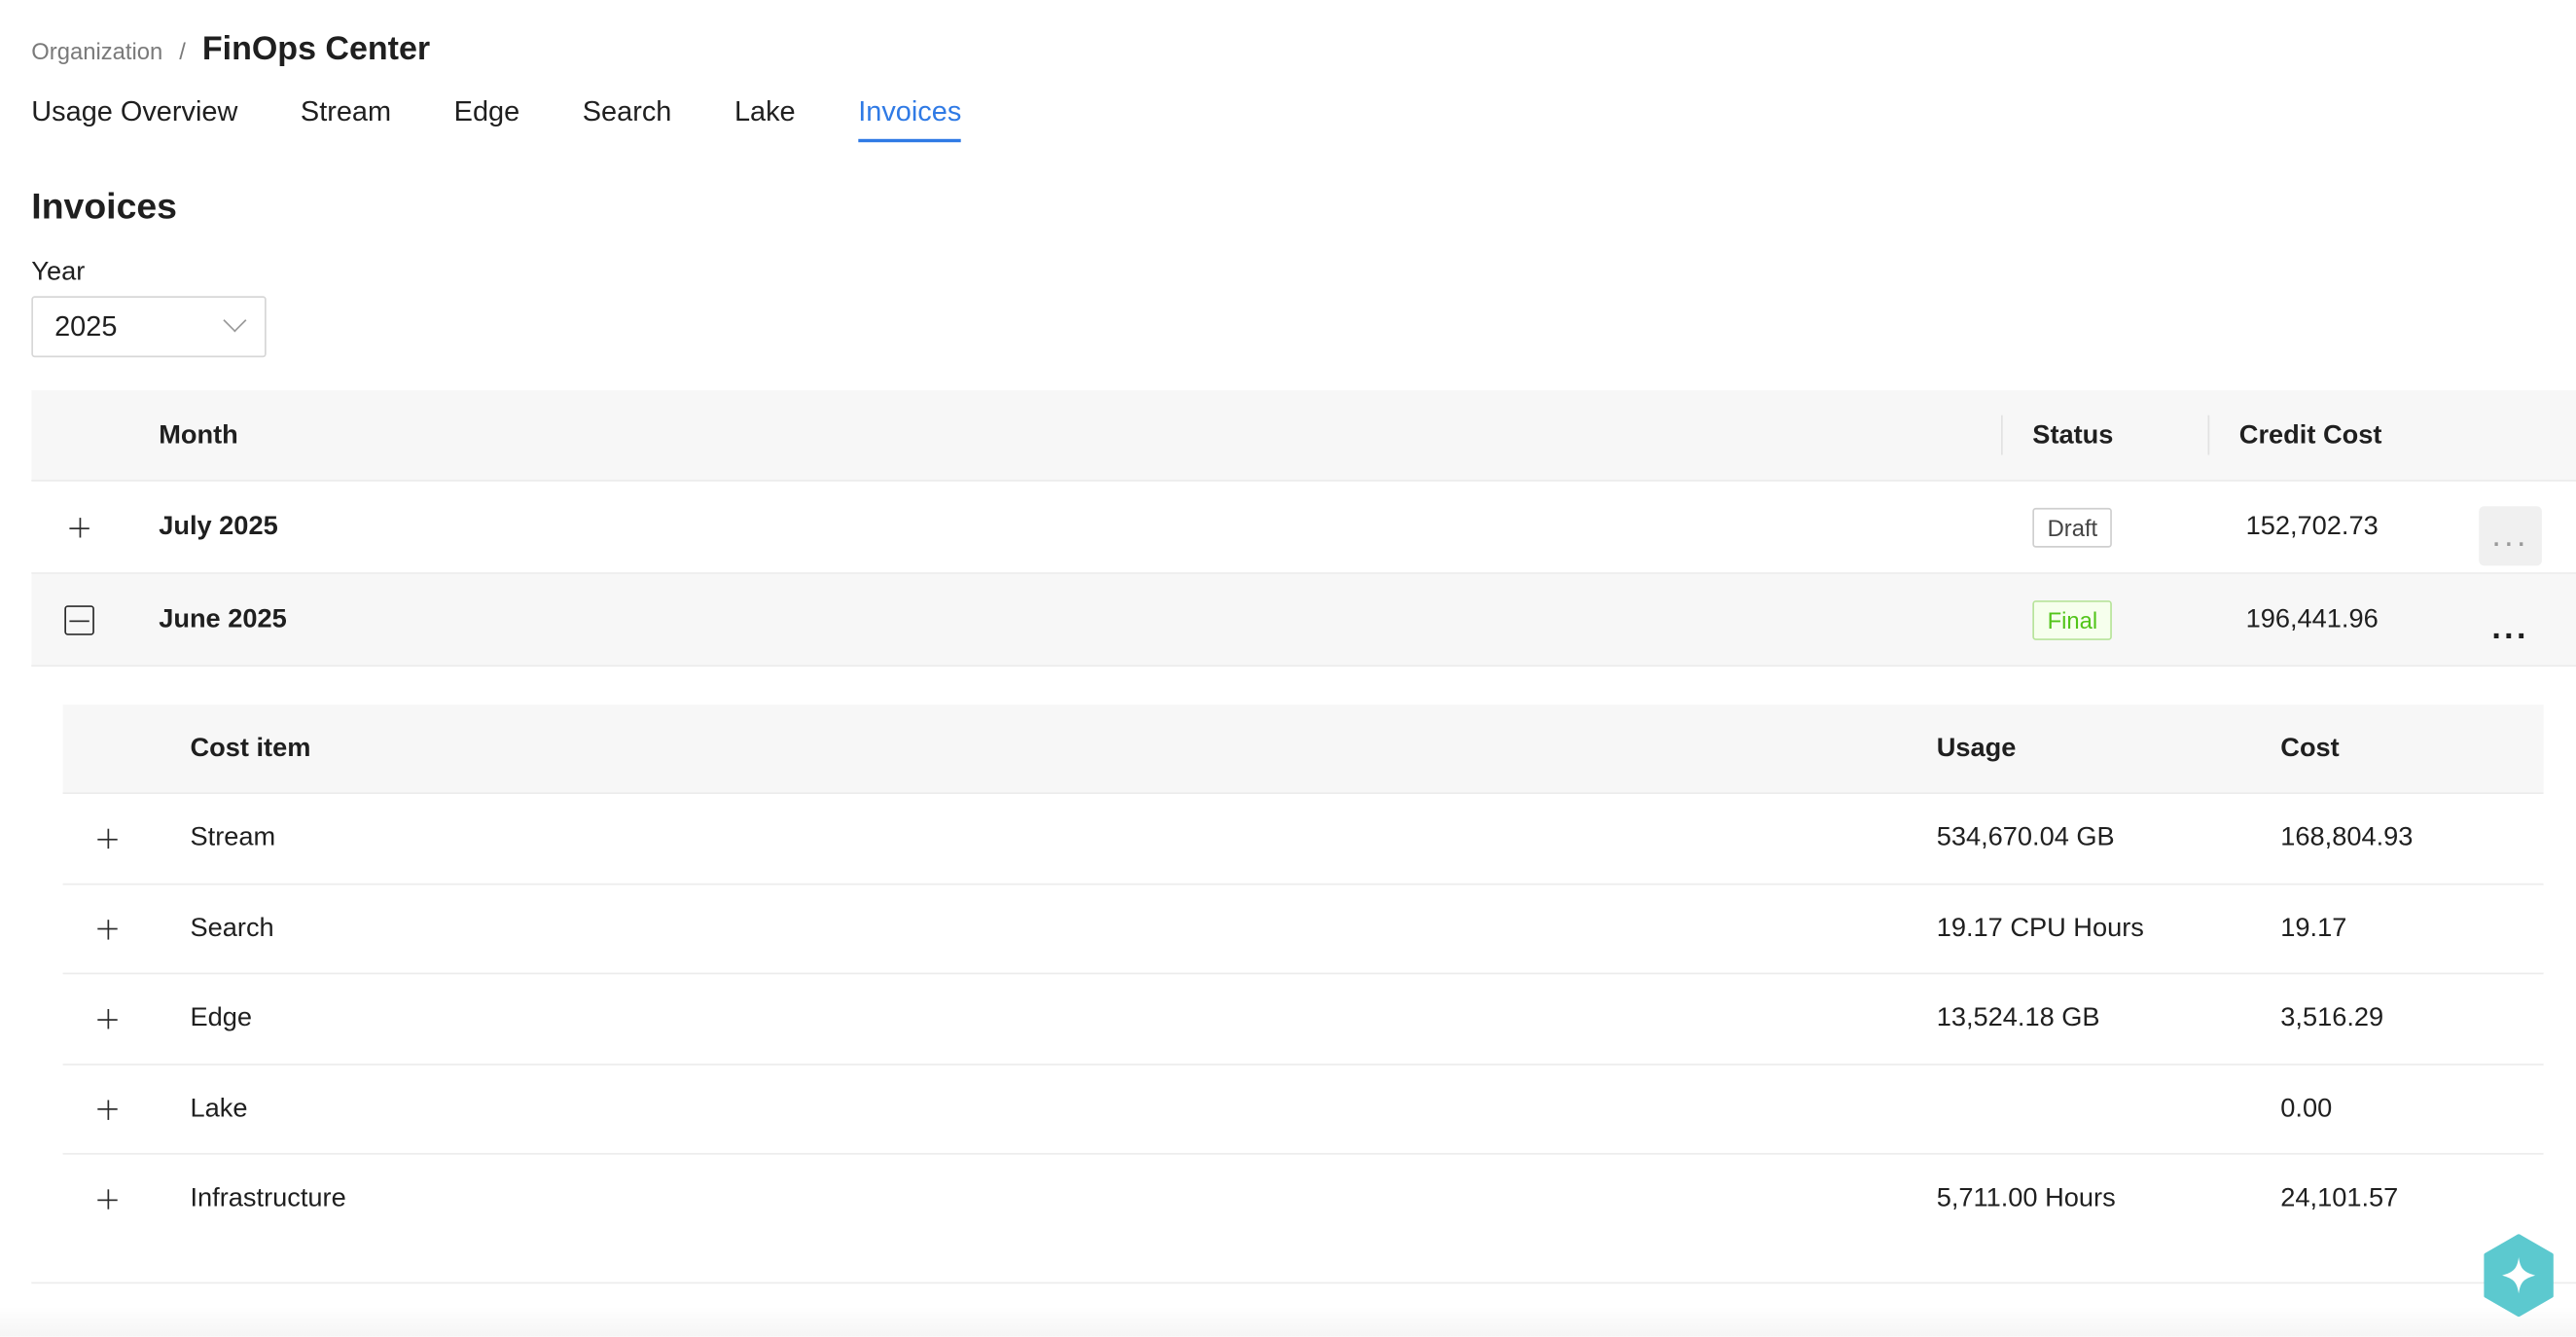 Image resolution: width=2576 pixels, height=1337 pixels. Describe the element at coordinates (1303, 1200) in the screenshot. I see `table-row: Infrastructure 5,711.00 Hours 24,101.57` at that location.